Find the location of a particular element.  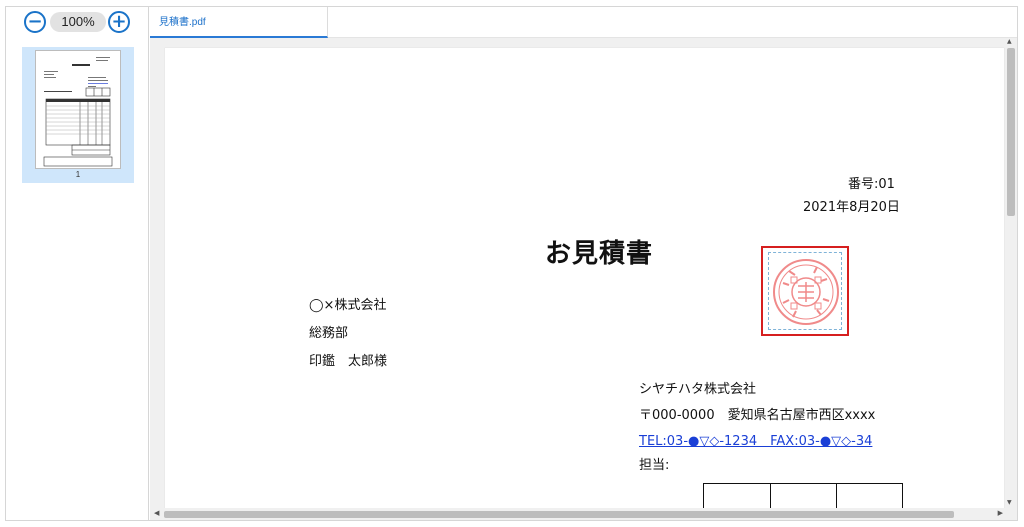

scroll-left-icon: ◀ is located at coordinates (156, 513).